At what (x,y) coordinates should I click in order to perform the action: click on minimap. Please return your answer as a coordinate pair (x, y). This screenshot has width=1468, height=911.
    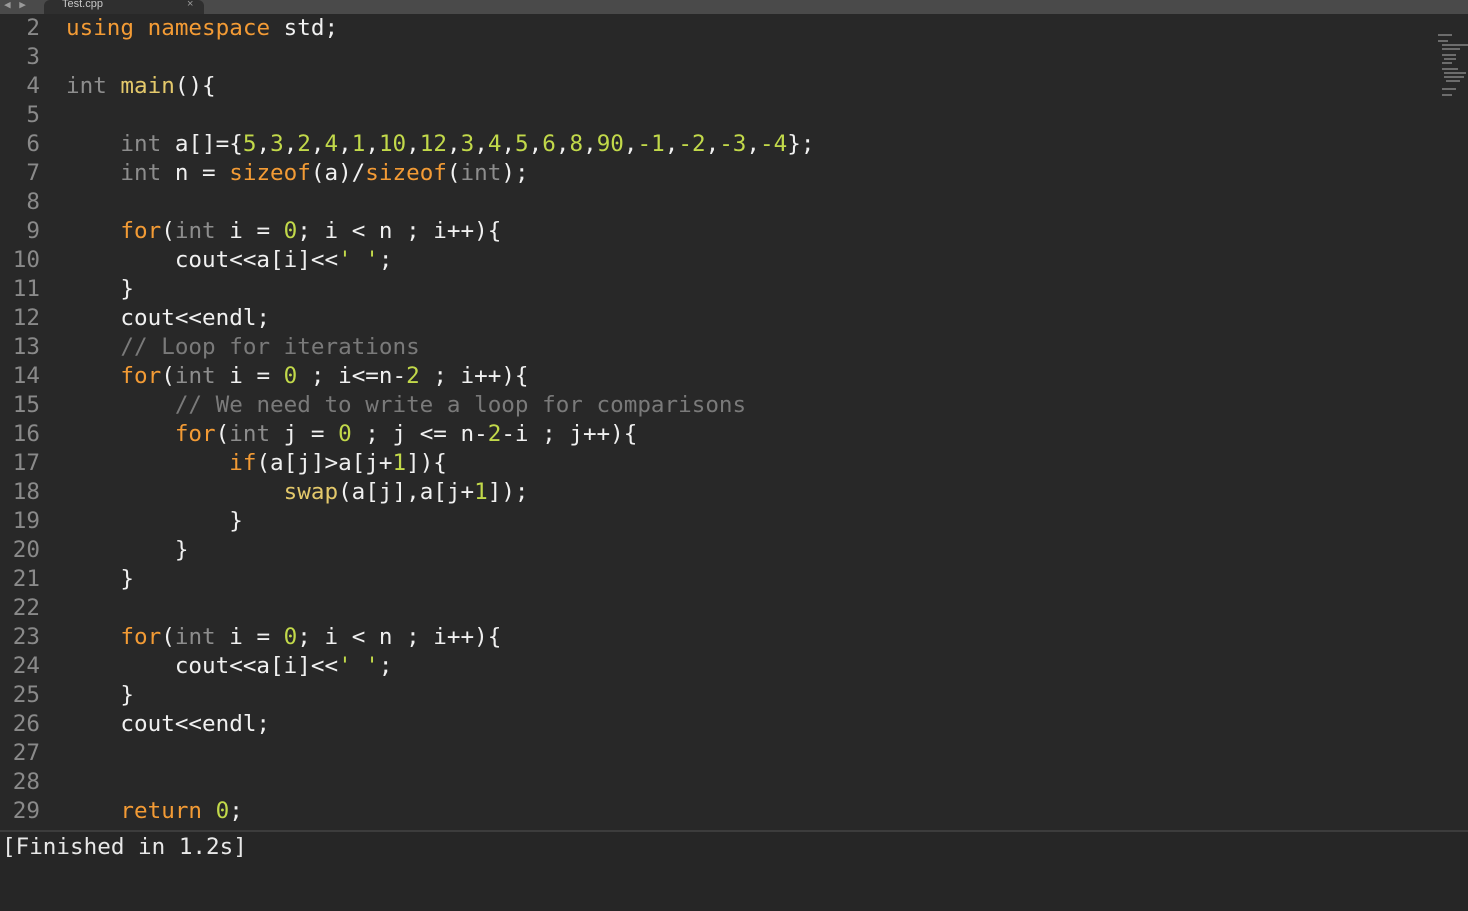
    Looking at the image, I should click on (1452, 65).